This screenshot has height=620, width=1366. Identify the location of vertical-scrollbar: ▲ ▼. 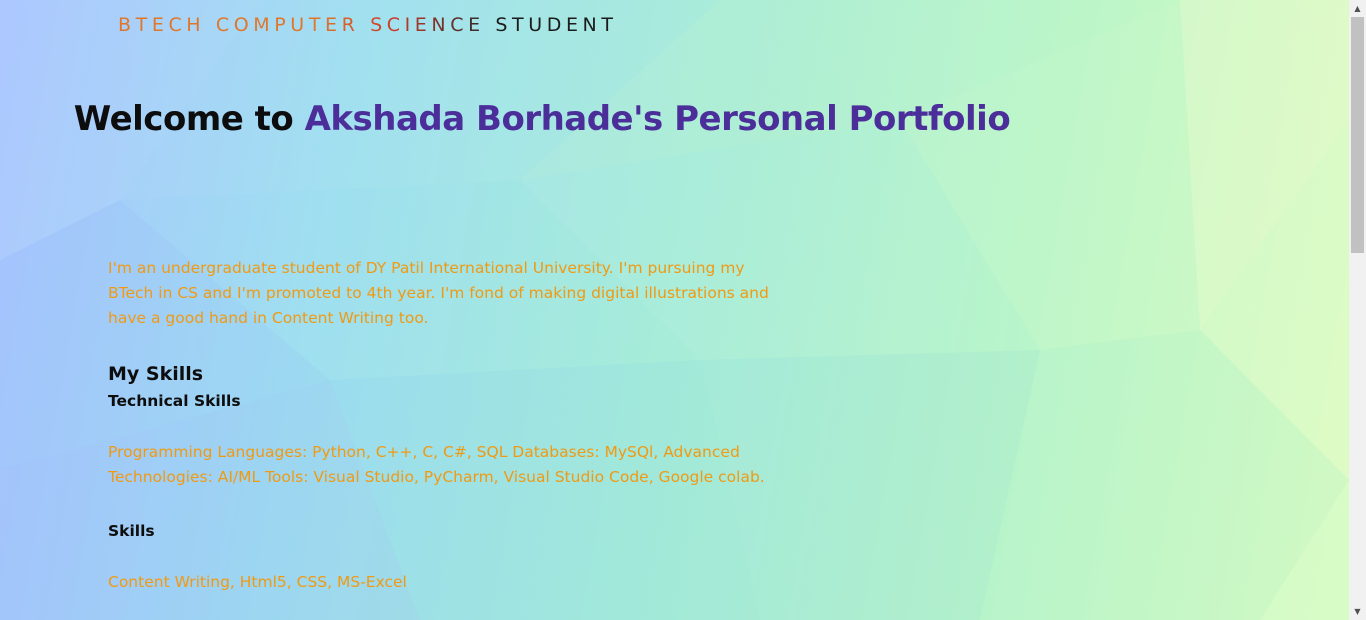
(1357, 310).